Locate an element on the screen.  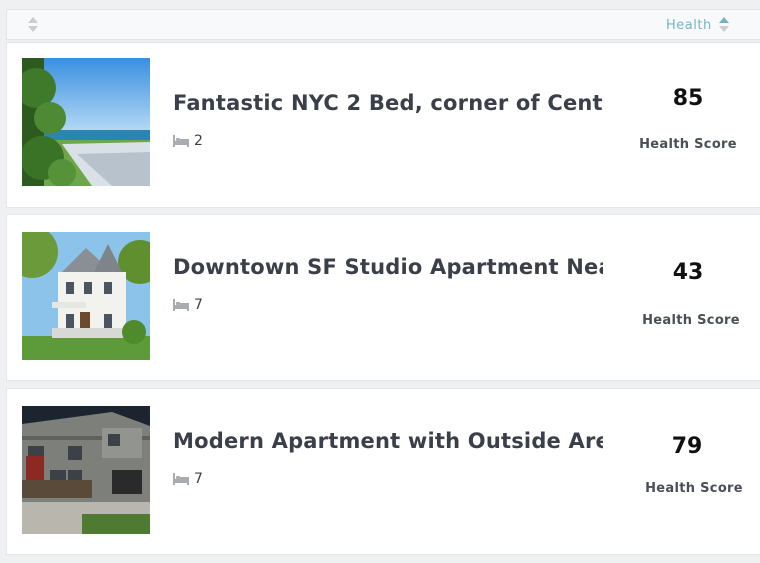
bed-count-value: 2 is located at coordinates (198, 141).